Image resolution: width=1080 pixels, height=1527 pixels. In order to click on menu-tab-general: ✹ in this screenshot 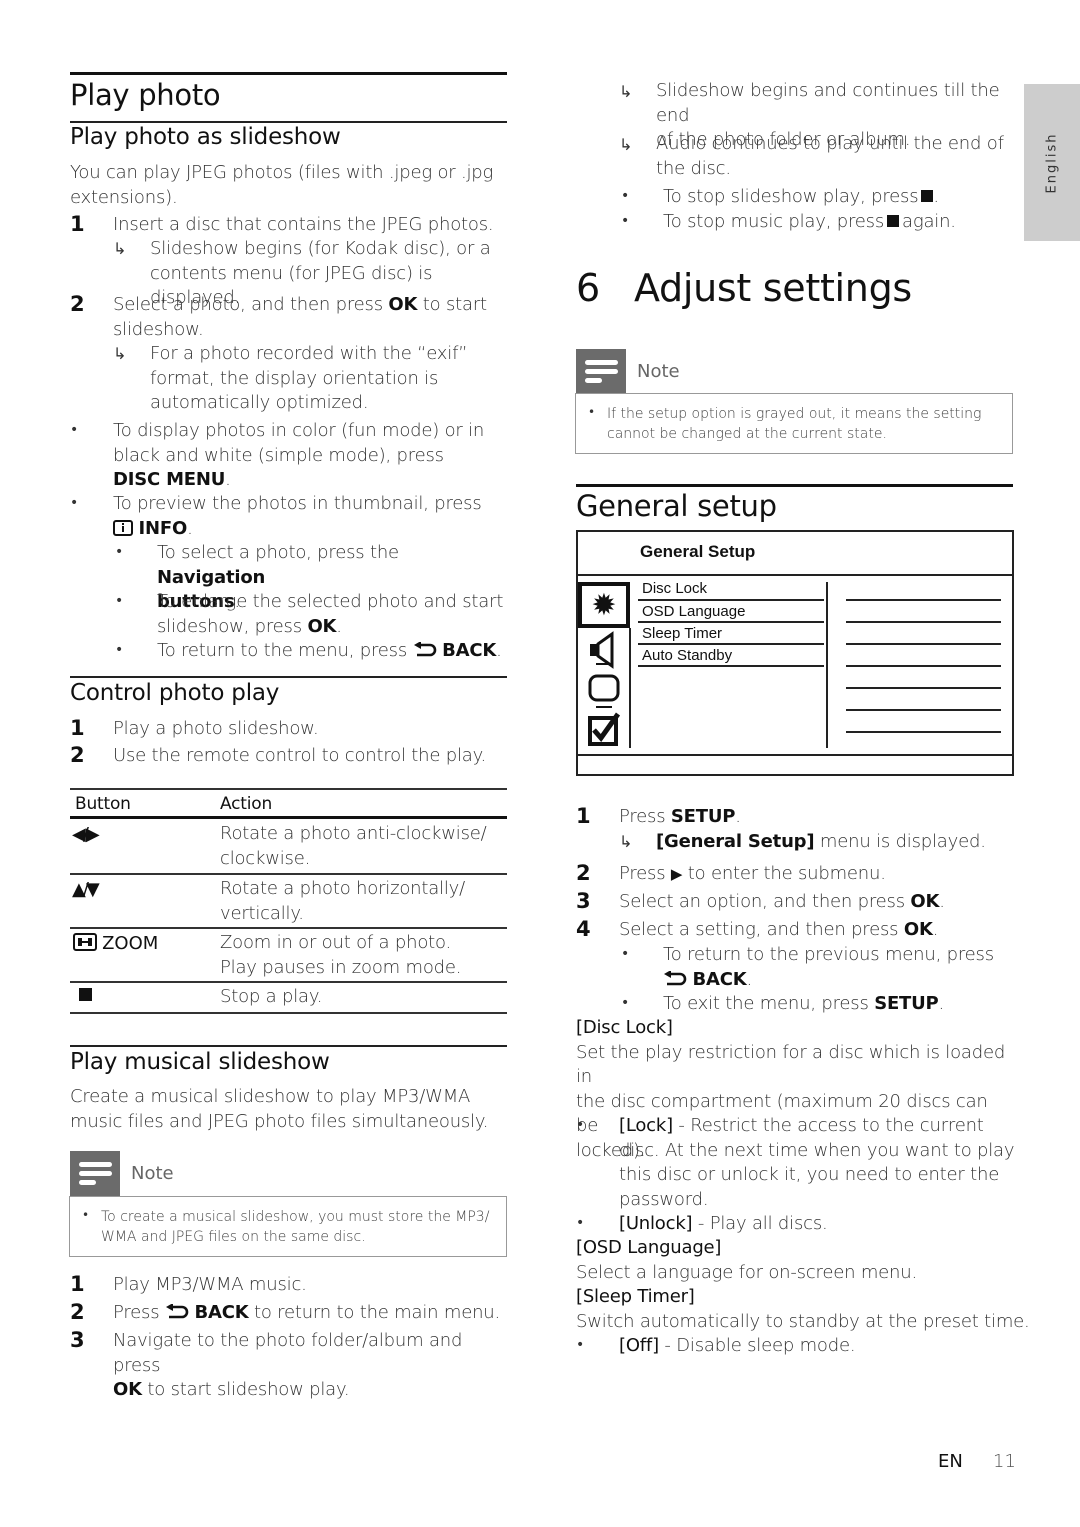, I will do `click(604, 605)`.